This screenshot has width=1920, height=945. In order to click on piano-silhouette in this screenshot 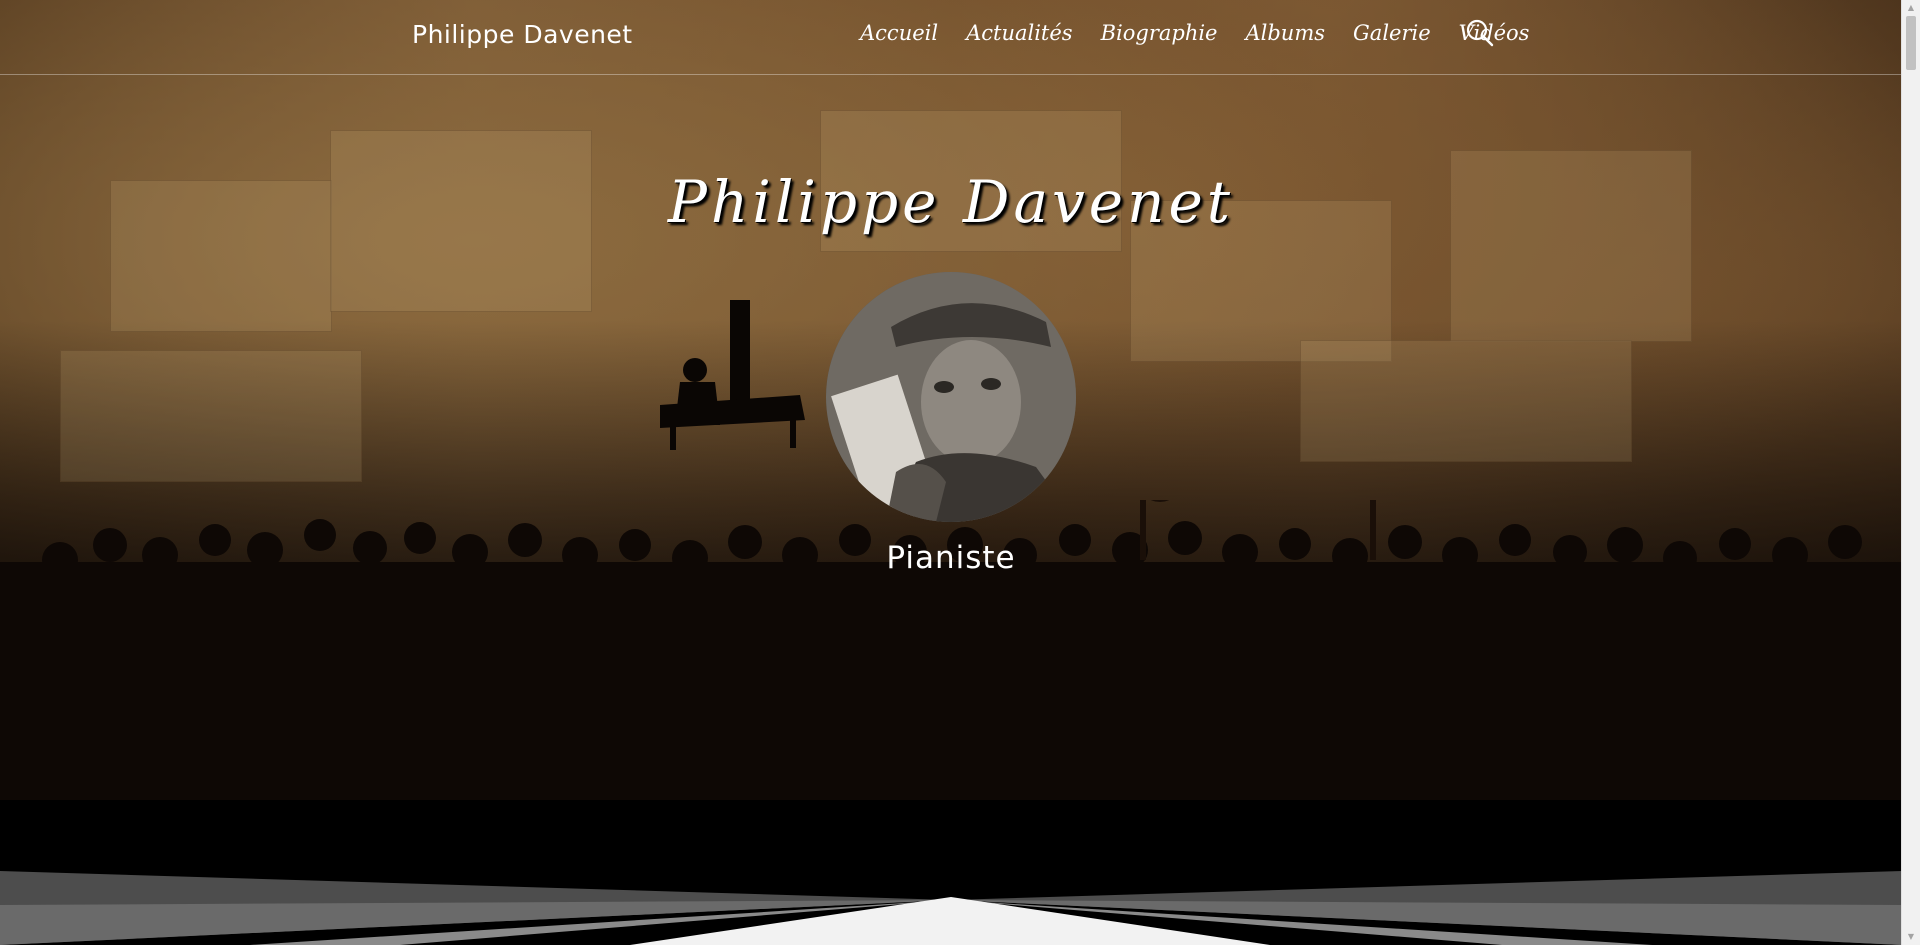, I will do `click(732, 375)`.